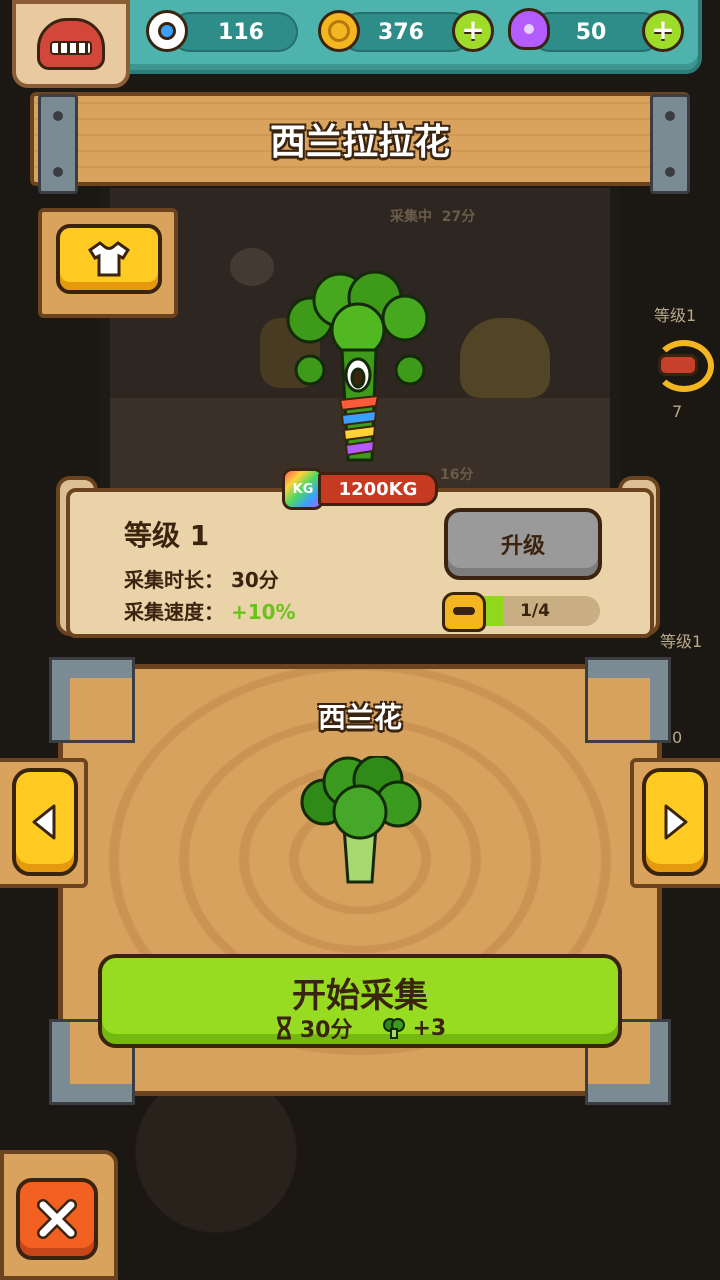  I want to click on speed-label: 采集速度：, so click(174, 612).